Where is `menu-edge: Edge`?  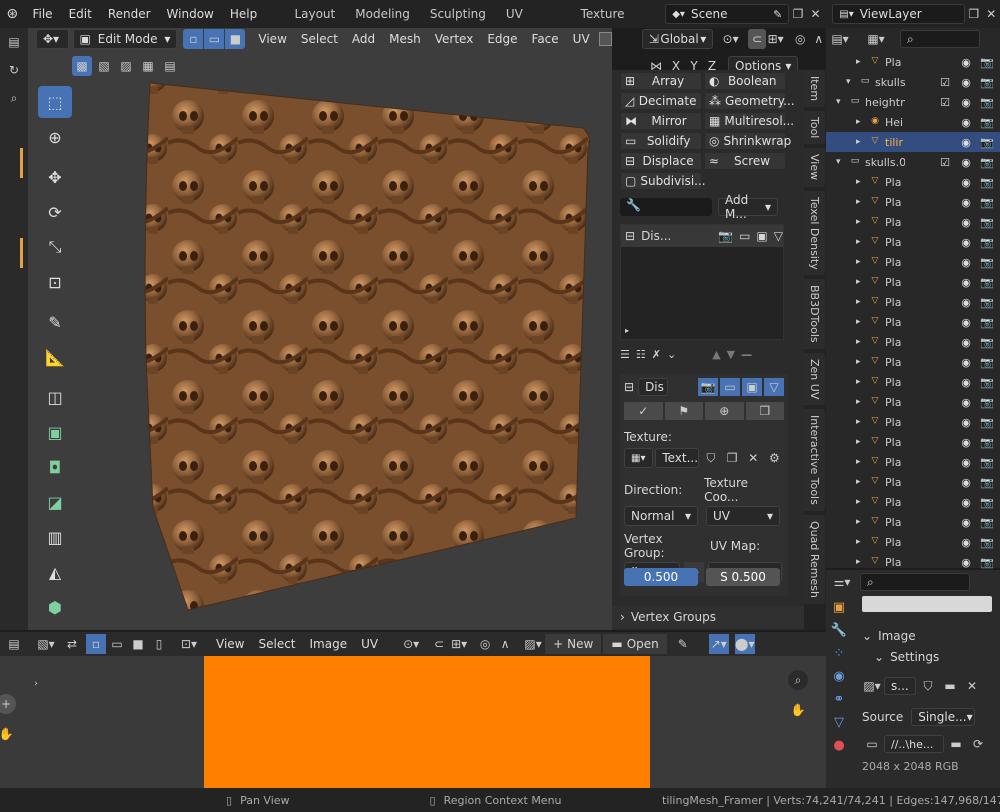 menu-edge: Edge is located at coordinates (502, 39).